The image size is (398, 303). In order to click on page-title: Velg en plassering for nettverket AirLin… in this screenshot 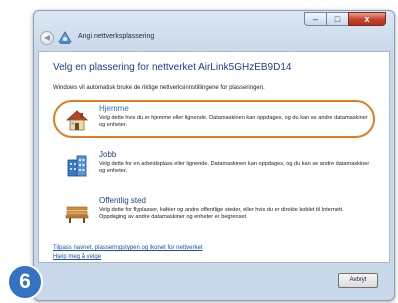, I will do `click(172, 67)`.